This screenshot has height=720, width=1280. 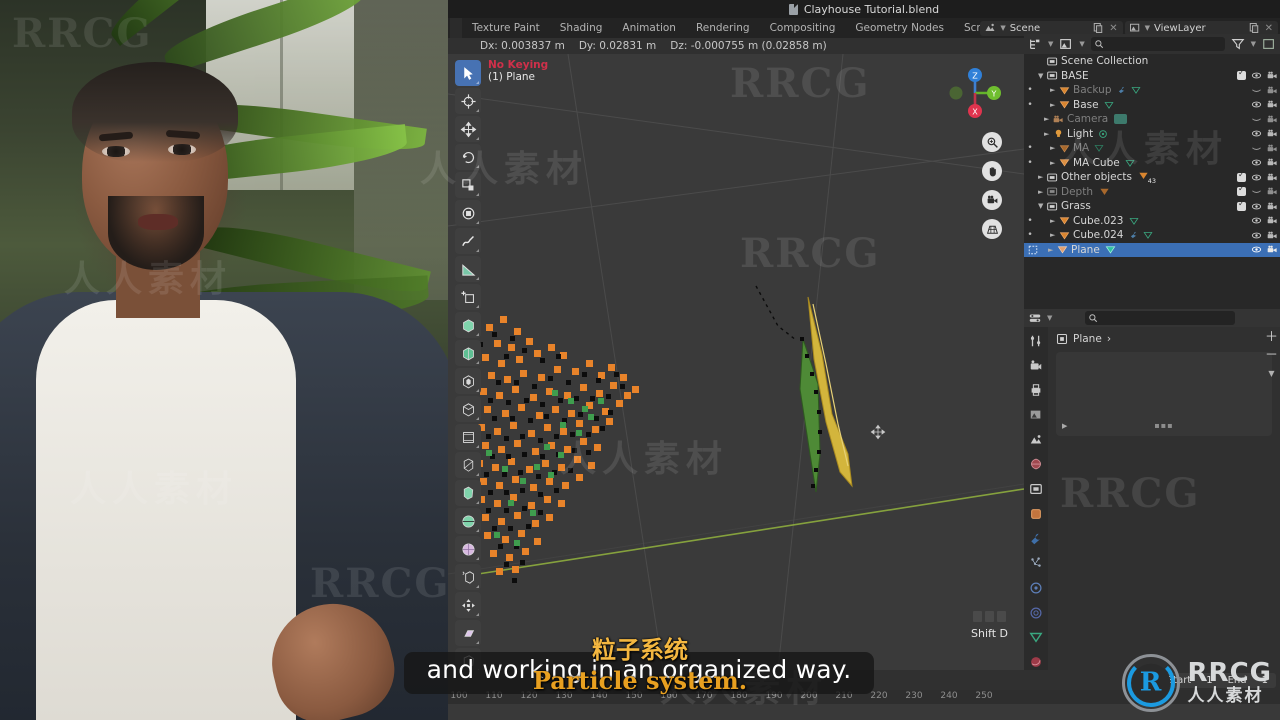 I want to click on scale-tool, so click(x=468, y=185).